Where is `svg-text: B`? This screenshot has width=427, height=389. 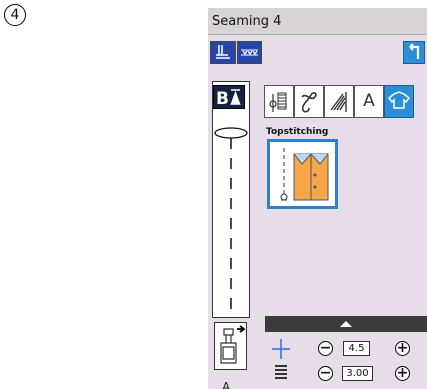 svg-text: B is located at coordinates (222, 98).